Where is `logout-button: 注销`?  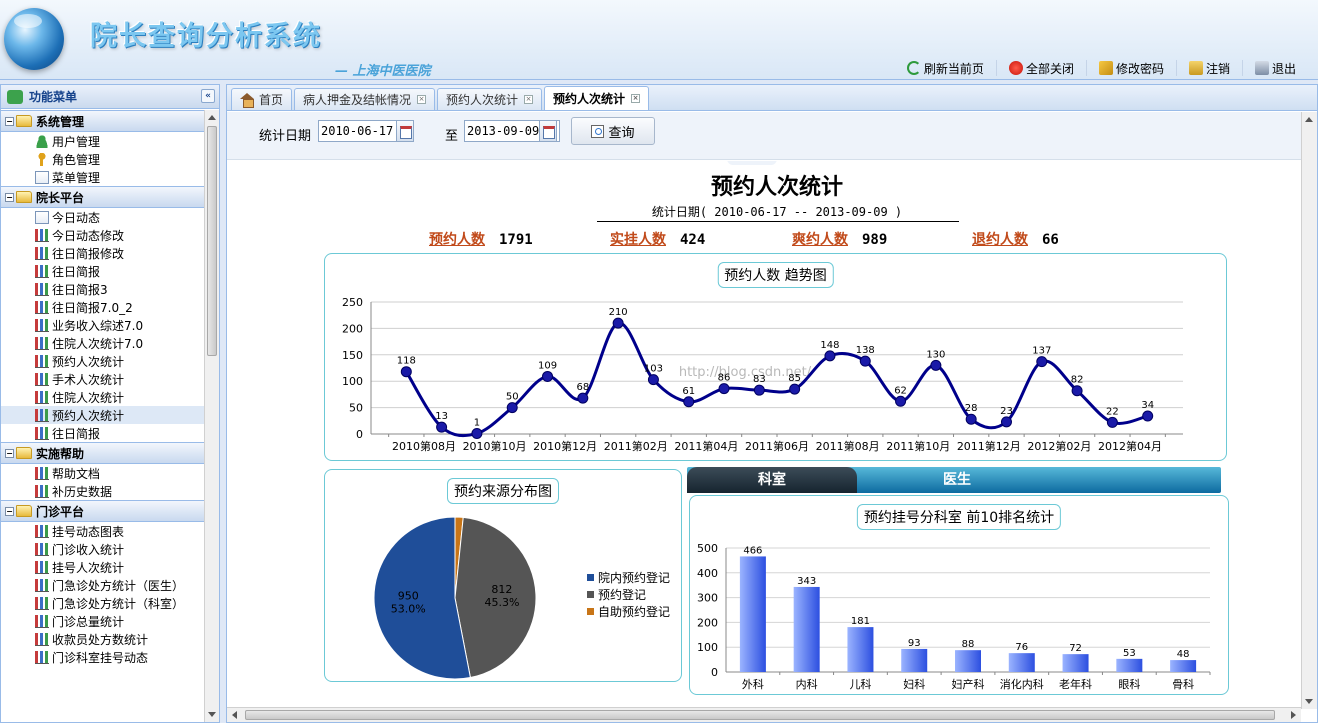
logout-button: 注销 is located at coordinates (1208, 68).